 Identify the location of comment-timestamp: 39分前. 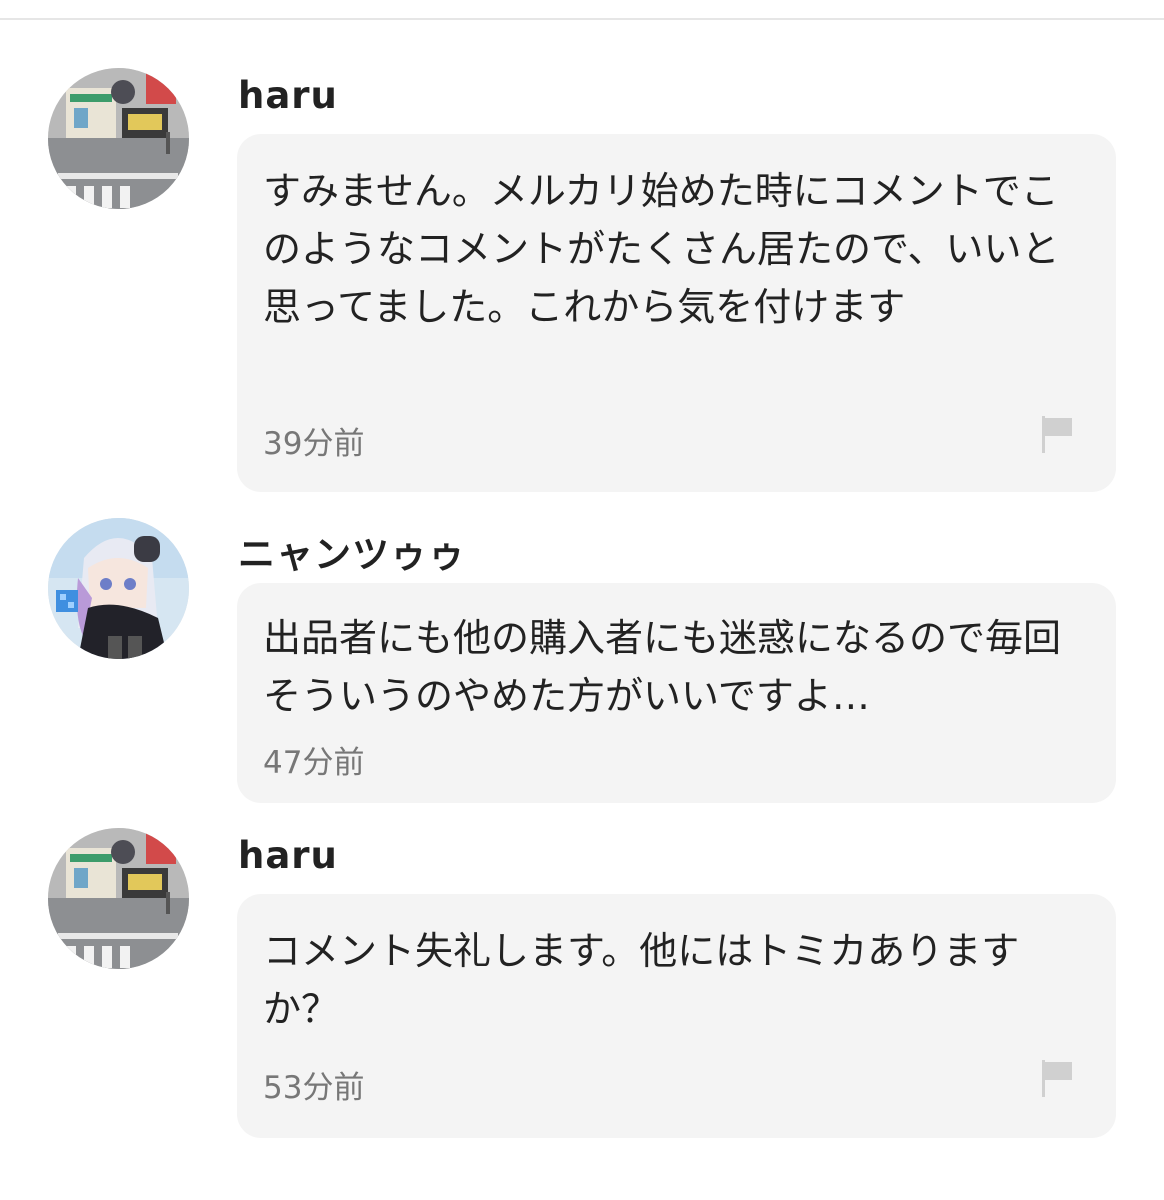
(314, 444).